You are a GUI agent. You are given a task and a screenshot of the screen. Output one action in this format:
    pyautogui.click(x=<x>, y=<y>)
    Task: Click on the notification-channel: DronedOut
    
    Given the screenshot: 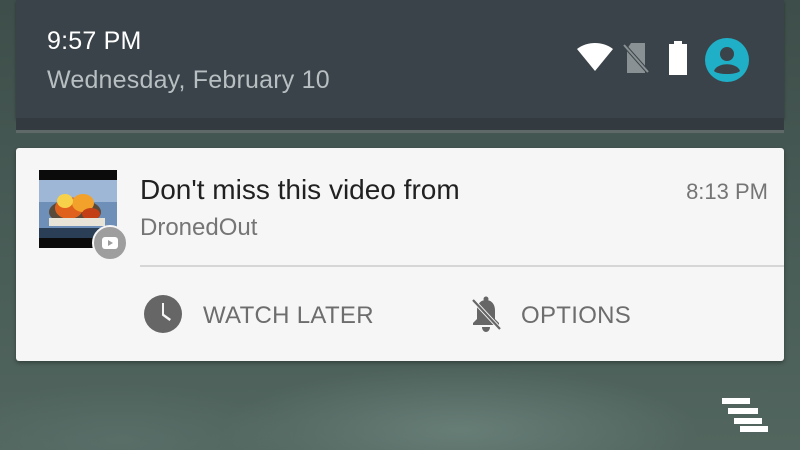 What is the action you would take?
    pyautogui.click(x=199, y=227)
    